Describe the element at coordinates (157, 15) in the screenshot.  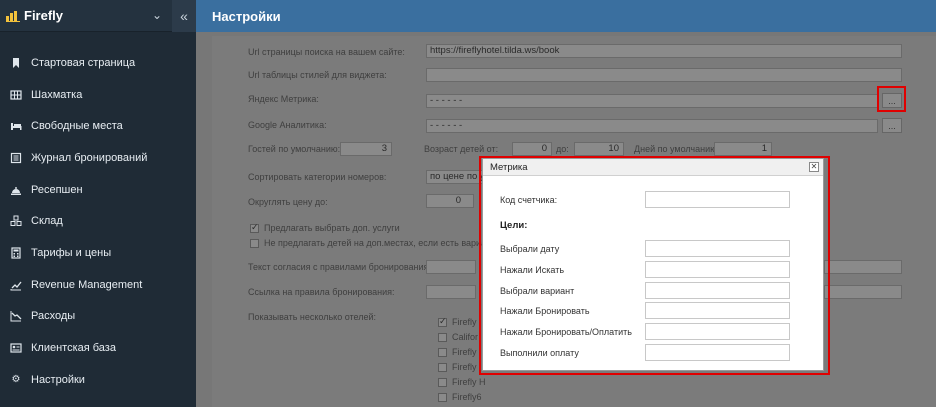
I see `chevron-down-icon: ⌄` at that location.